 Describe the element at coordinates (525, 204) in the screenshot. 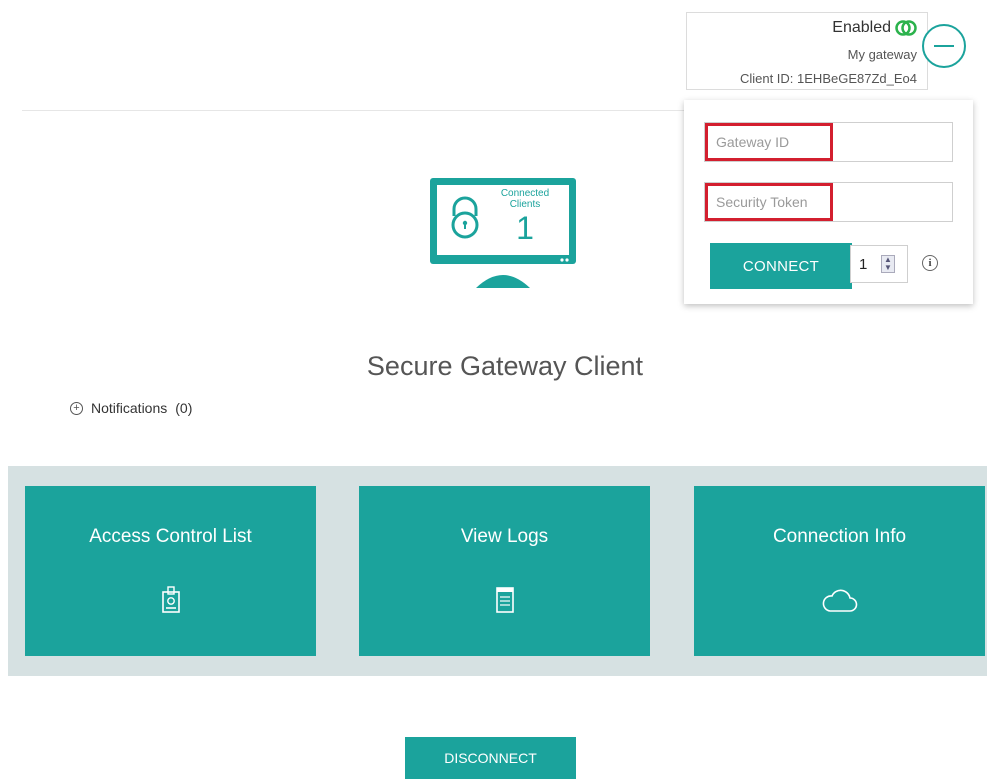

I see `connected-clients-label-line2: Clients` at that location.